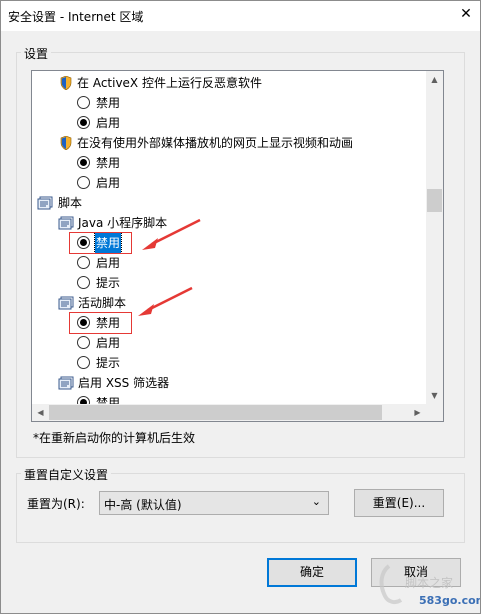 This screenshot has width=481, height=614. Describe the element at coordinates (417, 412) in the screenshot. I see `scroll-right-icon: ▶` at that location.